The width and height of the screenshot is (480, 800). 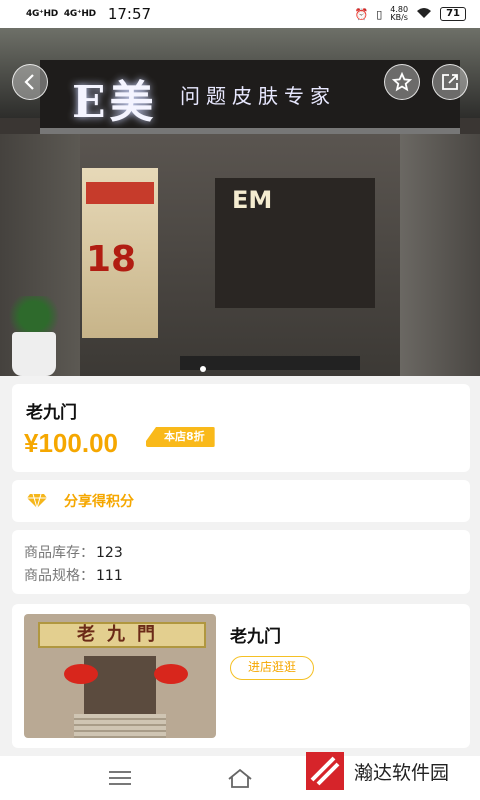 What do you see at coordinates (115, 102) in the screenshot?
I see `store-sign-text: E美` at bounding box center [115, 102].